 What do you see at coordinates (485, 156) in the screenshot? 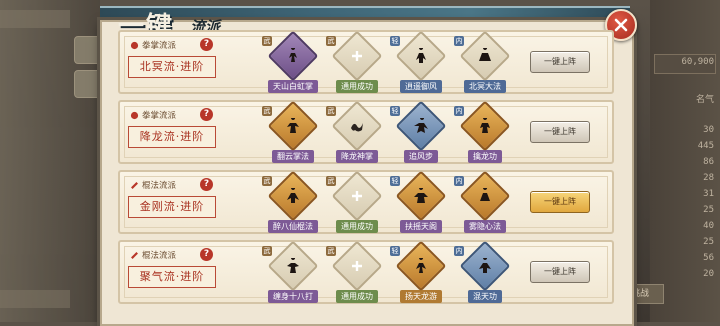
I see `skill-label: 擒龙功` at bounding box center [485, 156].